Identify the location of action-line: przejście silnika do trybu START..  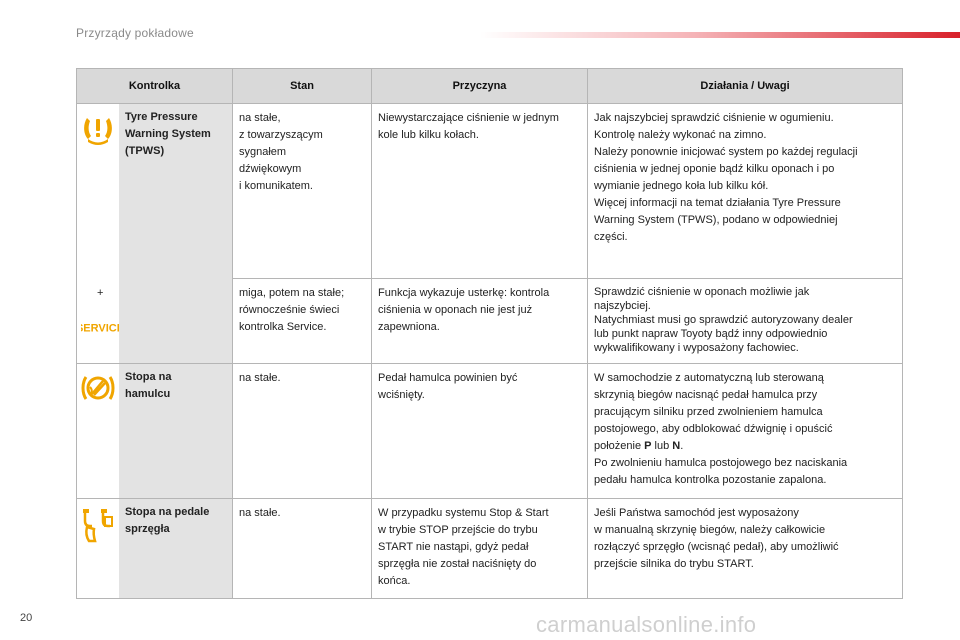
(674, 564).